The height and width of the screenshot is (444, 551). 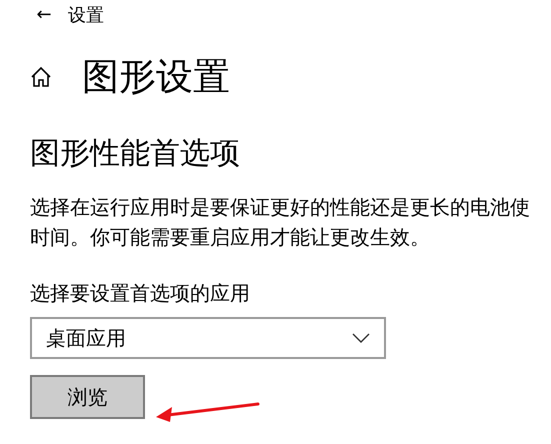 What do you see at coordinates (41, 77) in the screenshot?
I see `home-icon` at bounding box center [41, 77].